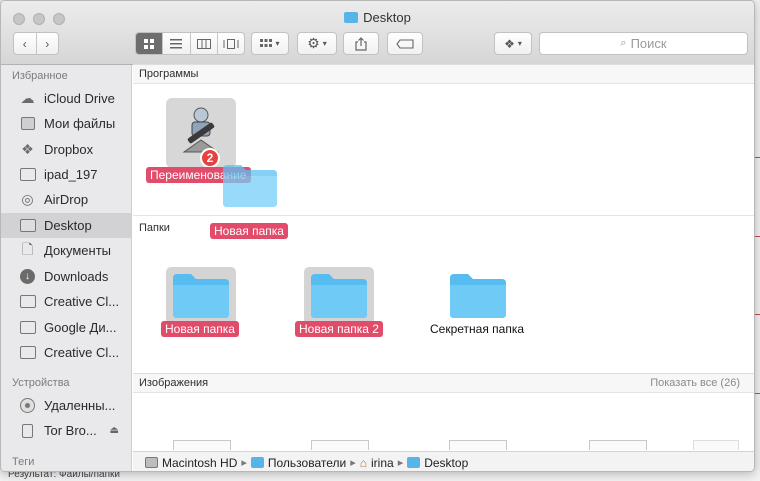 The image size is (760, 481). What do you see at coordinates (27, 431) in the screenshot?
I see `disk-icon` at bounding box center [27, 431].